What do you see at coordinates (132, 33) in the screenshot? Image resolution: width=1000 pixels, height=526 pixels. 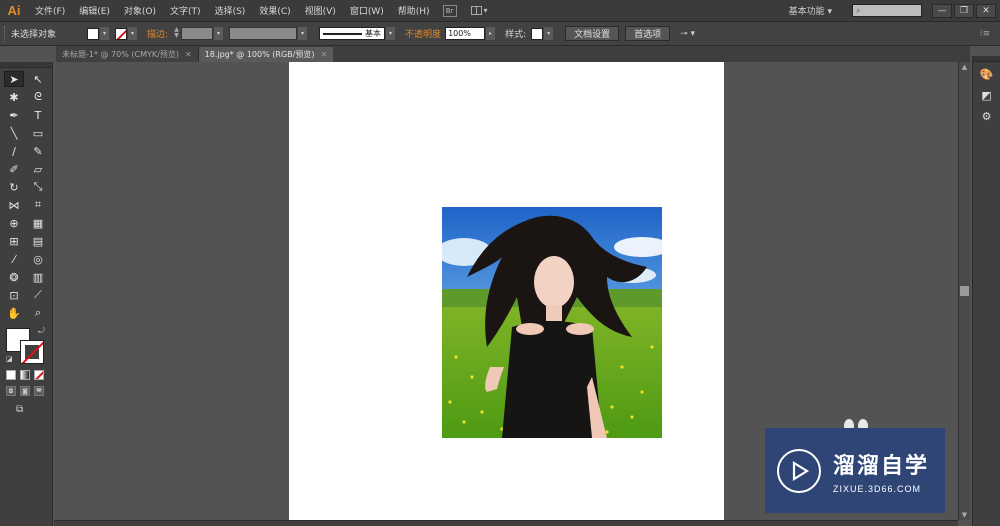 I see `stroke-dropdown: ▾` at bounding box center [132, 33].